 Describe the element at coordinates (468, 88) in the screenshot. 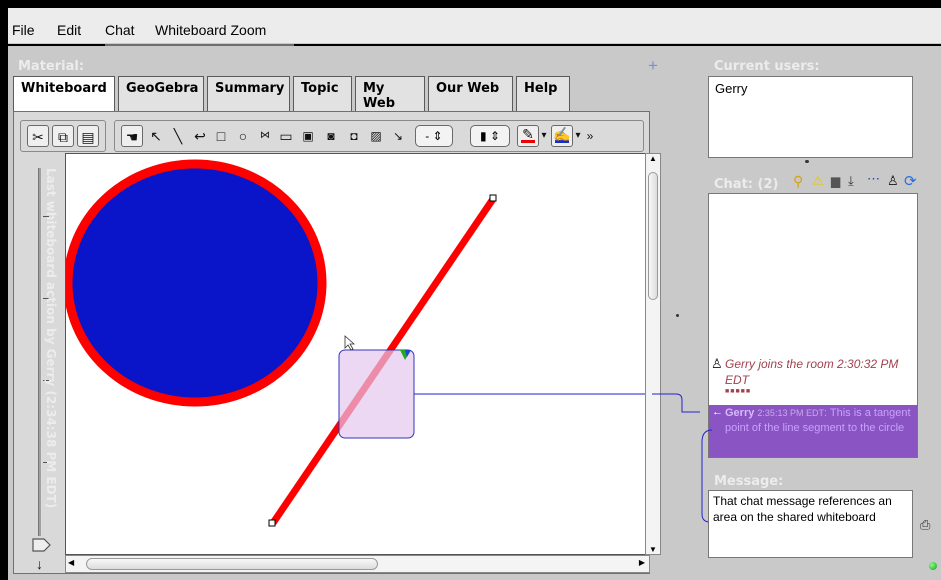

I see `tab-label: Our Web` at that location.